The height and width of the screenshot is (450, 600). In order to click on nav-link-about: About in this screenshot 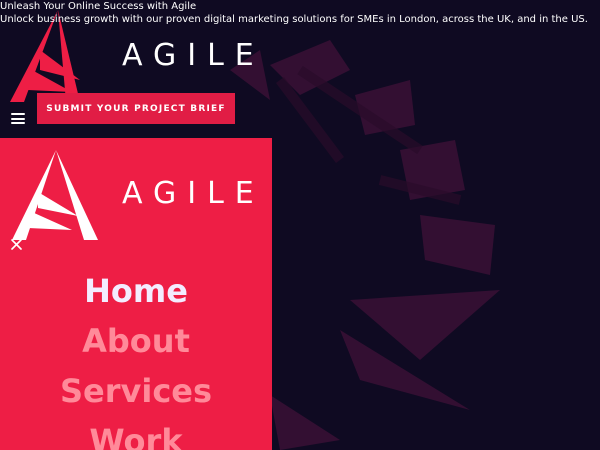, I will do `click(136, 341)`.